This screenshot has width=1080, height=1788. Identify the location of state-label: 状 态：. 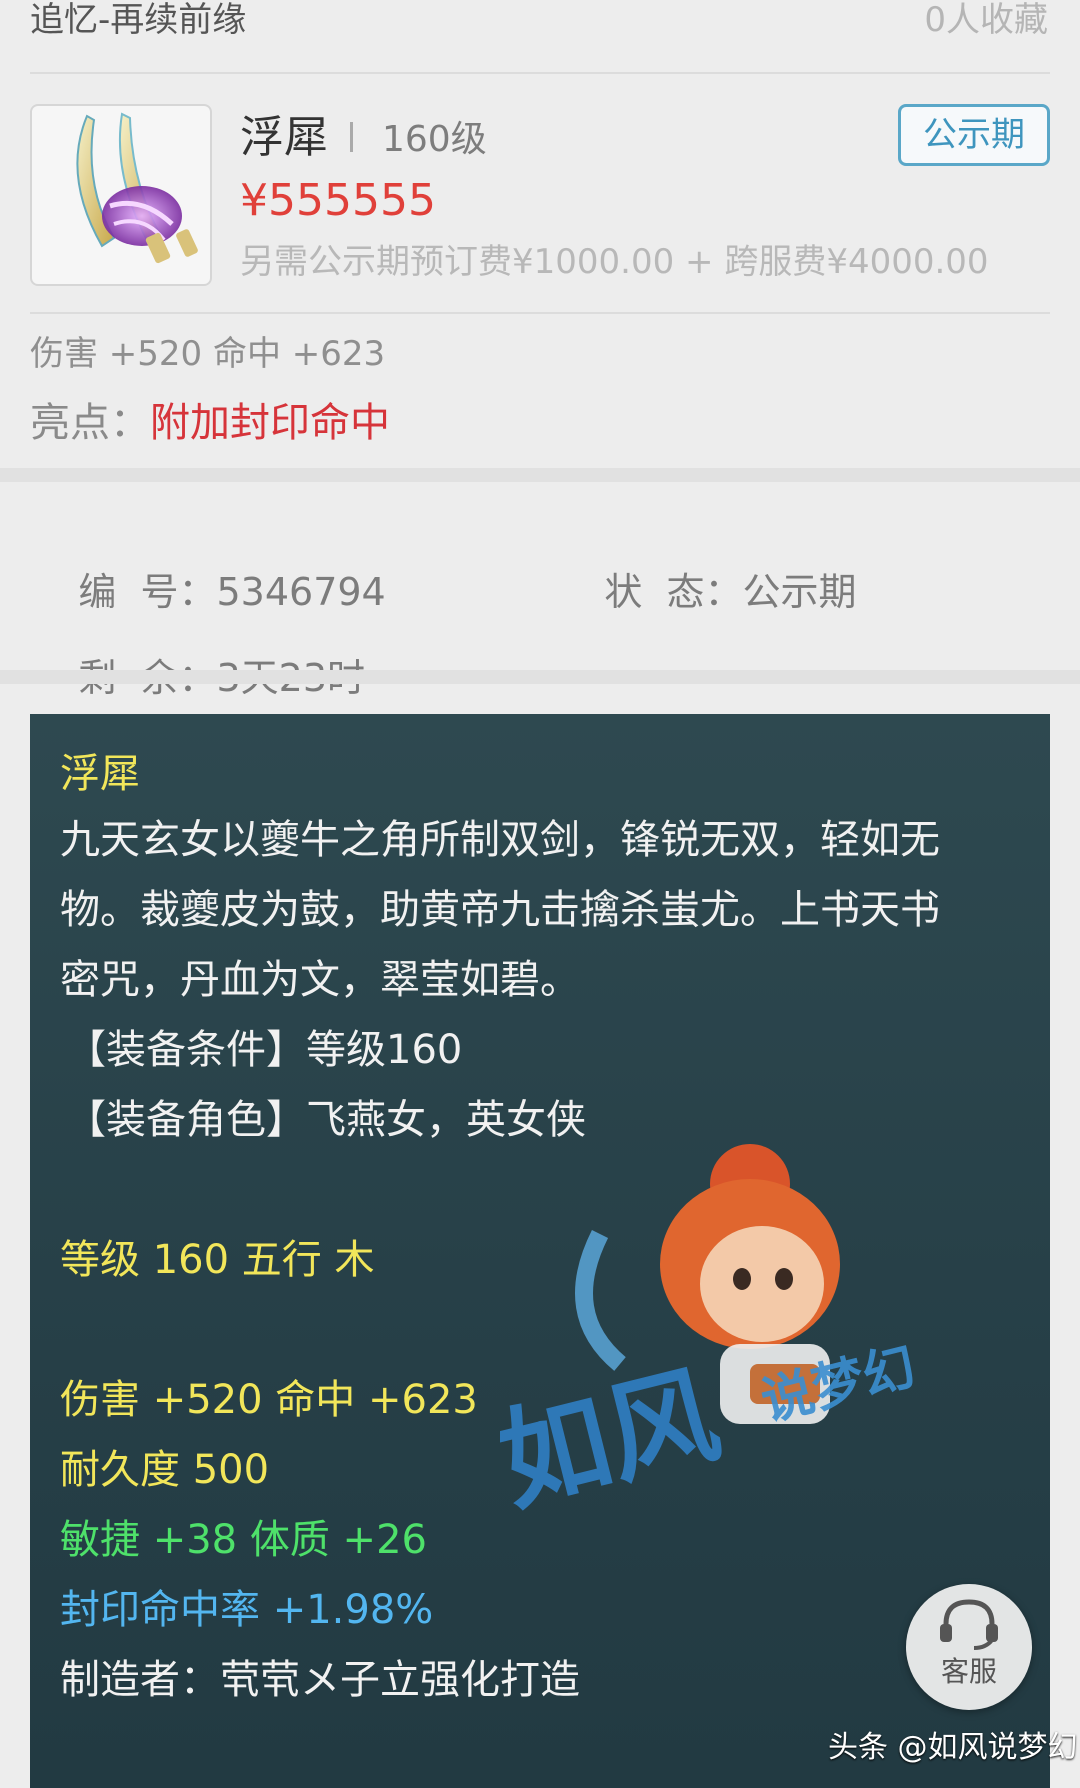
(673, 592).